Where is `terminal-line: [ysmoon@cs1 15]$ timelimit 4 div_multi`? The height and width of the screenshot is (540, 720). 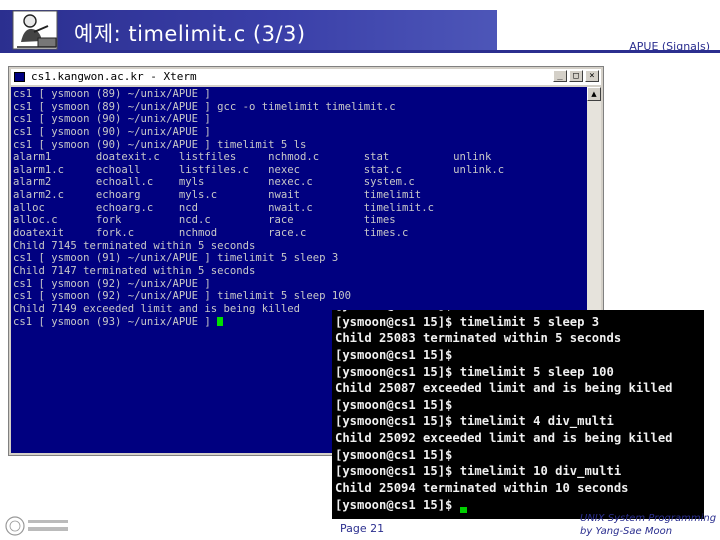 terminal-line: [ysmoon@cs1 15]$ timelimit 4 div_multi is located at coordinates (504, 421).